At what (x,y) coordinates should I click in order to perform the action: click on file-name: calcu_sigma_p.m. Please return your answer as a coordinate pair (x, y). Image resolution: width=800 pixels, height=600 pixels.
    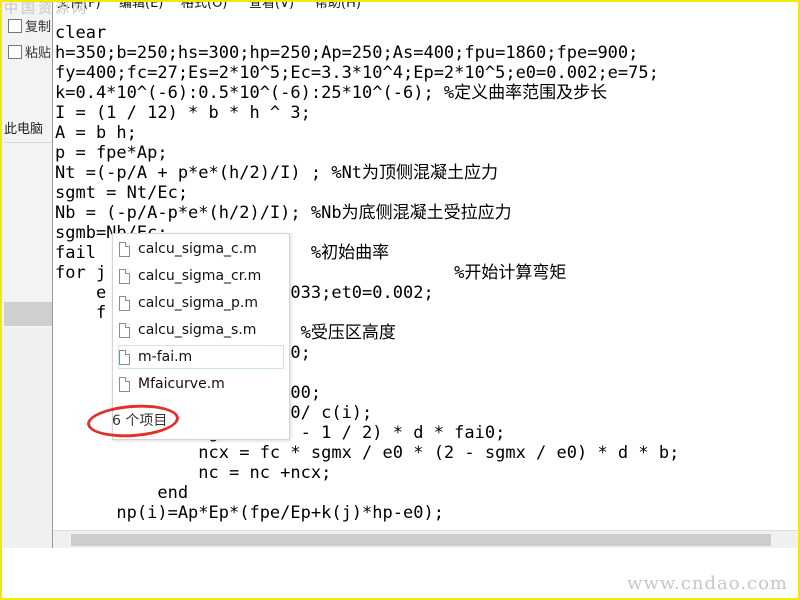
    Looking at the image, I should click on (198, 303).